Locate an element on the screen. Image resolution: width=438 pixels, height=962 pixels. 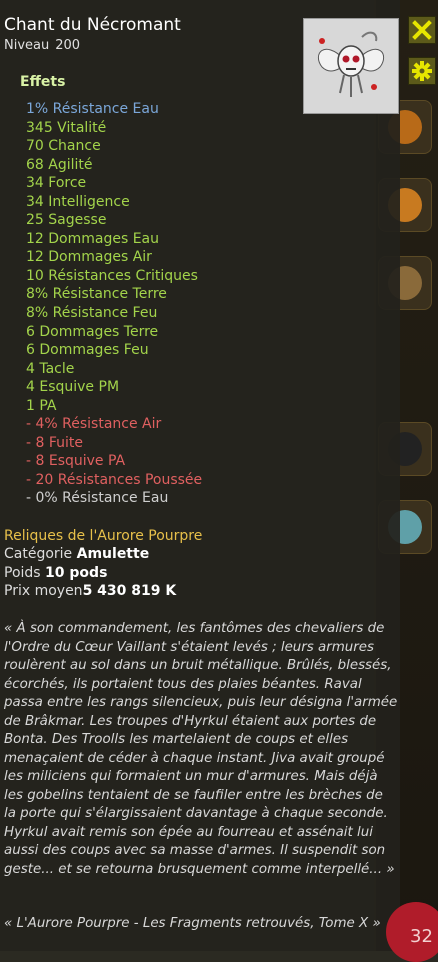
effect-line: 6 Dommages Terre is located at coordinates (92, 331).